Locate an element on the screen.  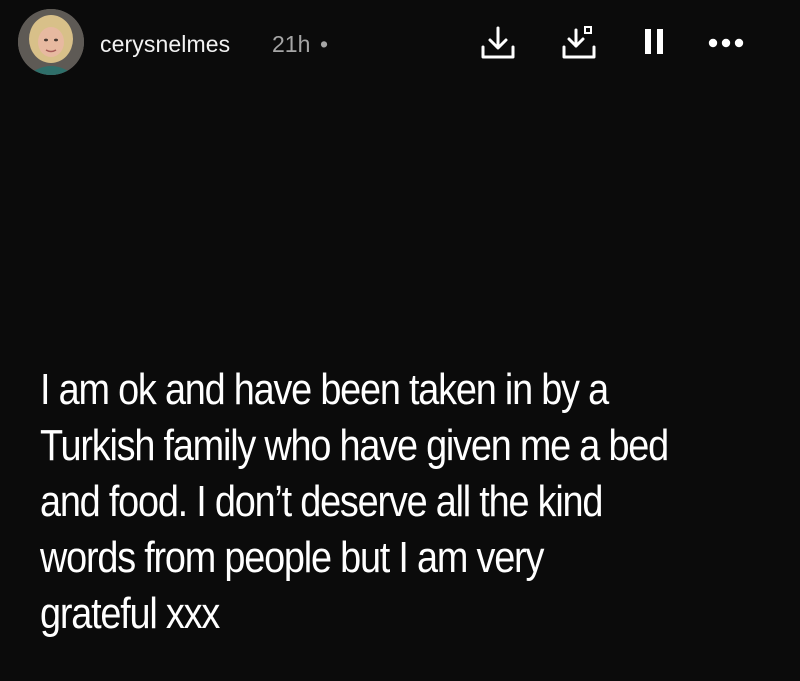
story-text-line: I am ok and have been taken in by a is located at coordinates (324, 389).